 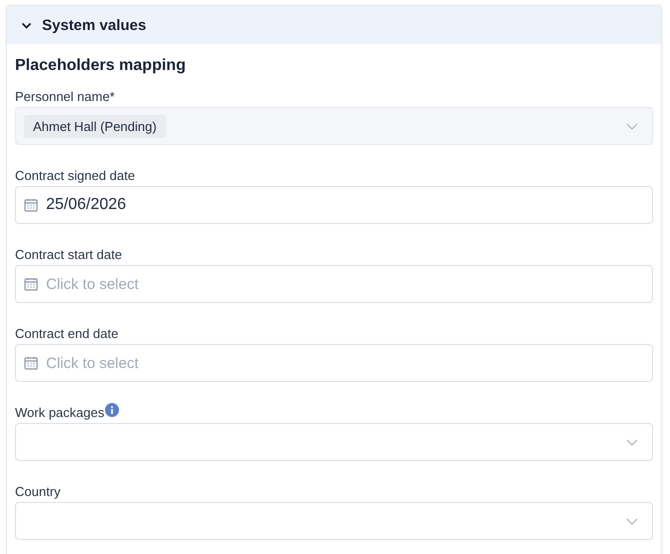 What do you see at coordinates (334, 205) in the screenshot?
I see `date-field: 25/06/2026` at bounding box center [334, 205].